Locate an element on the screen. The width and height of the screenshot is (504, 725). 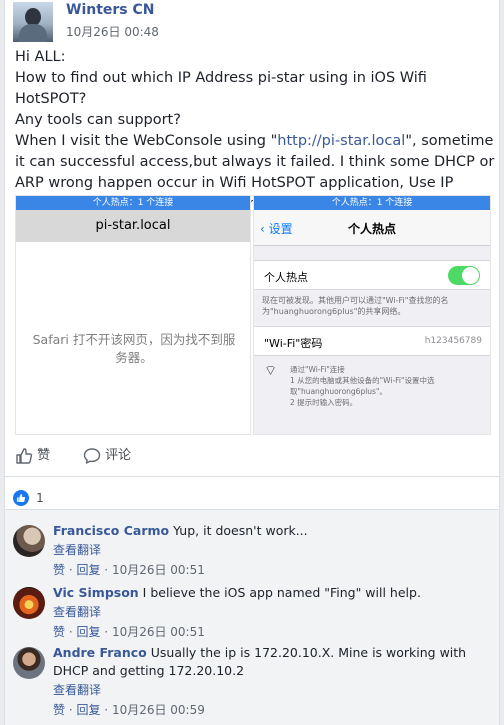
settings-title: 个人热点 is located at coordinates (371, 229).